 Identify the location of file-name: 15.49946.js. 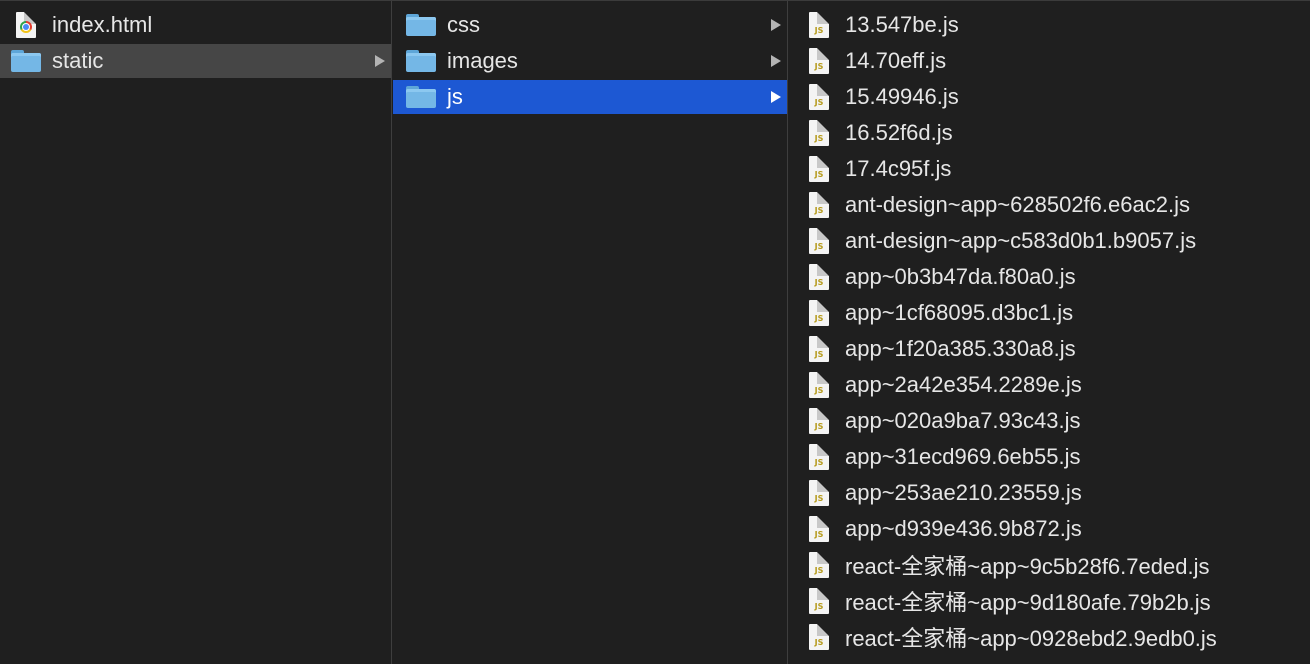
(902, 96).